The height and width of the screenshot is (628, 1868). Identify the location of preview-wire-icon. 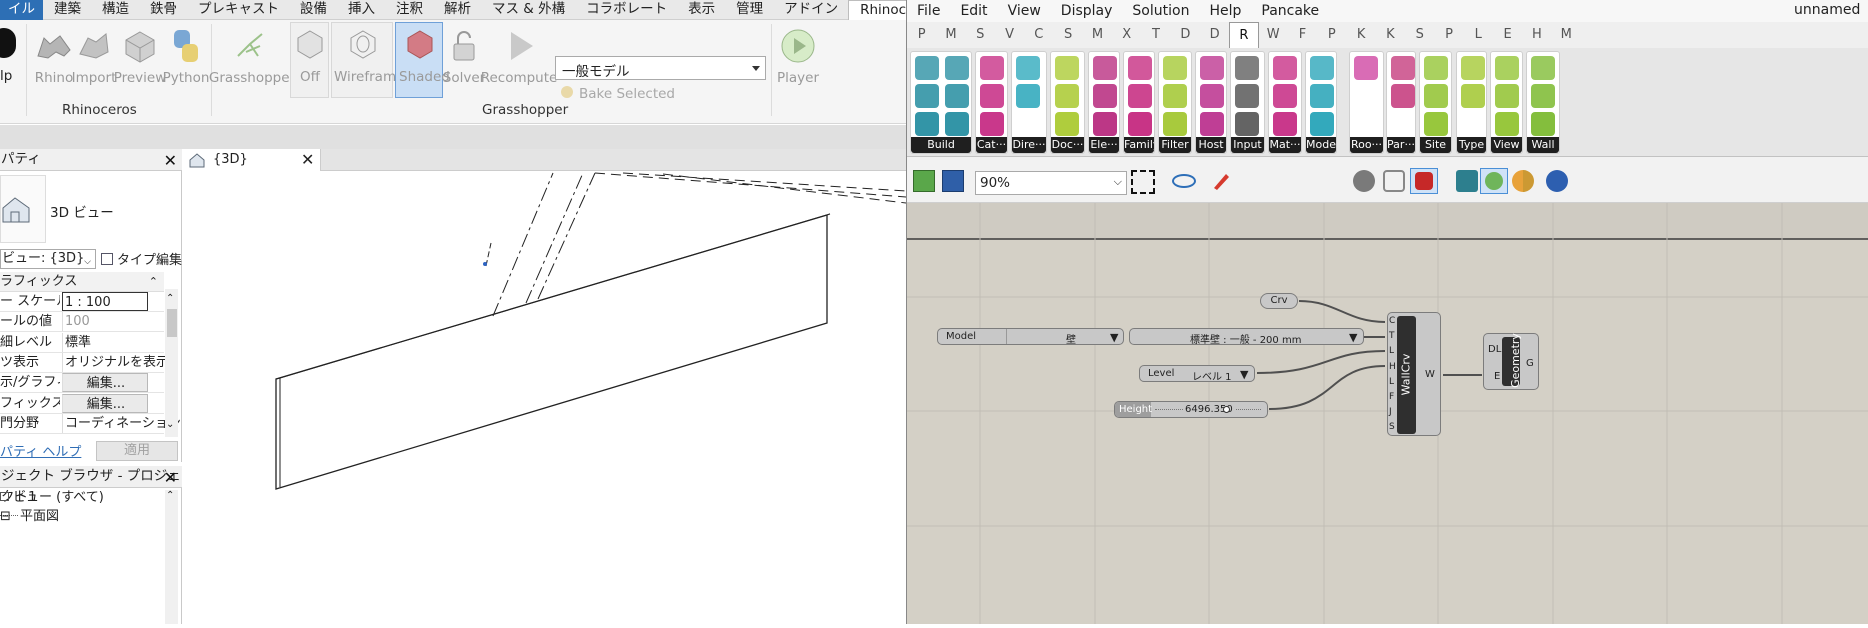
(1394, 181).